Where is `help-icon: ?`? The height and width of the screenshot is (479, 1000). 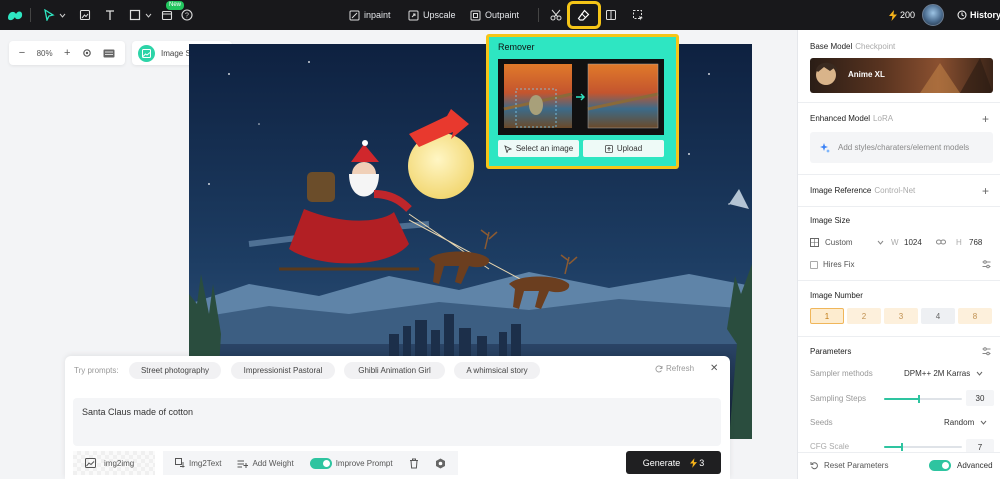
help-icon: ? is located at coordinates (187, 15).